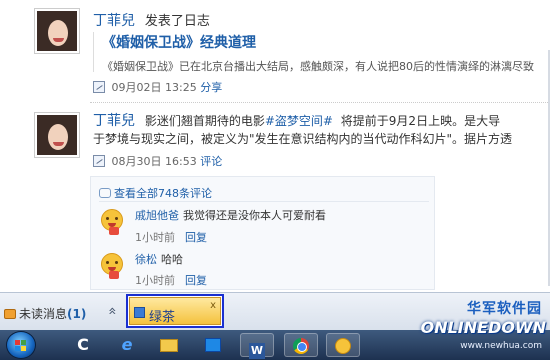  I want to click on comment-item: 戚旭他爸 我觉得还是没你本人可爱耐看, so click(230, 215).